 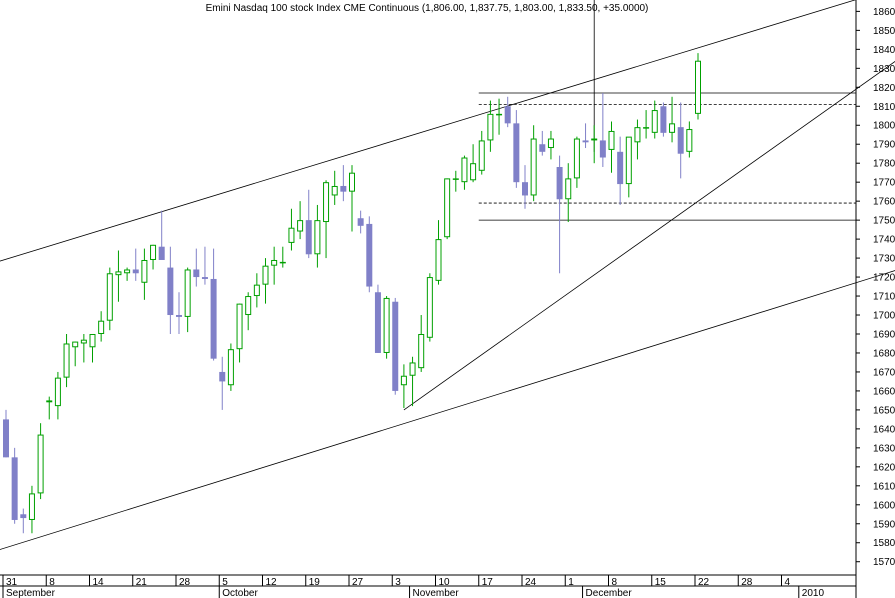 What do you see at coordinates (884, 334) in the screenshot?
I see `y-tick-label: 1690` at bounding box center [884, 334].